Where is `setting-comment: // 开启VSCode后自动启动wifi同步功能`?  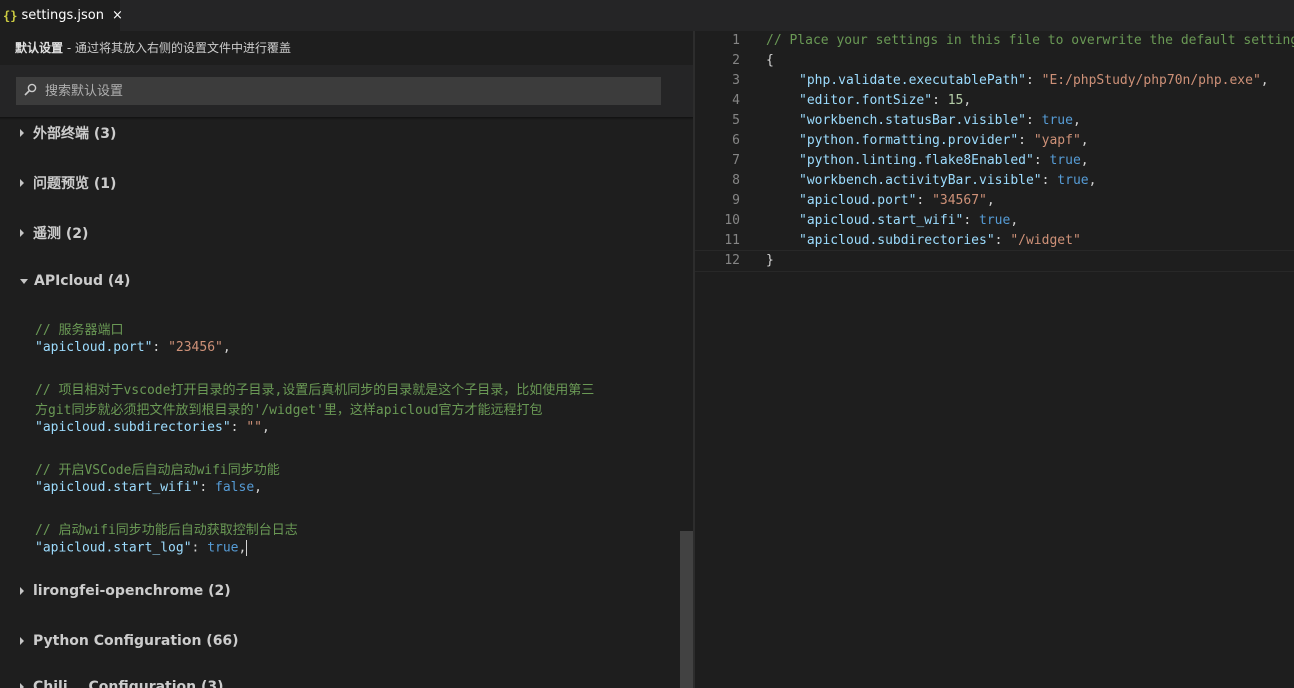 setting-comment: // 开启VSCode后自动启动wifi同步功能 is located at coordinates (157, 470).